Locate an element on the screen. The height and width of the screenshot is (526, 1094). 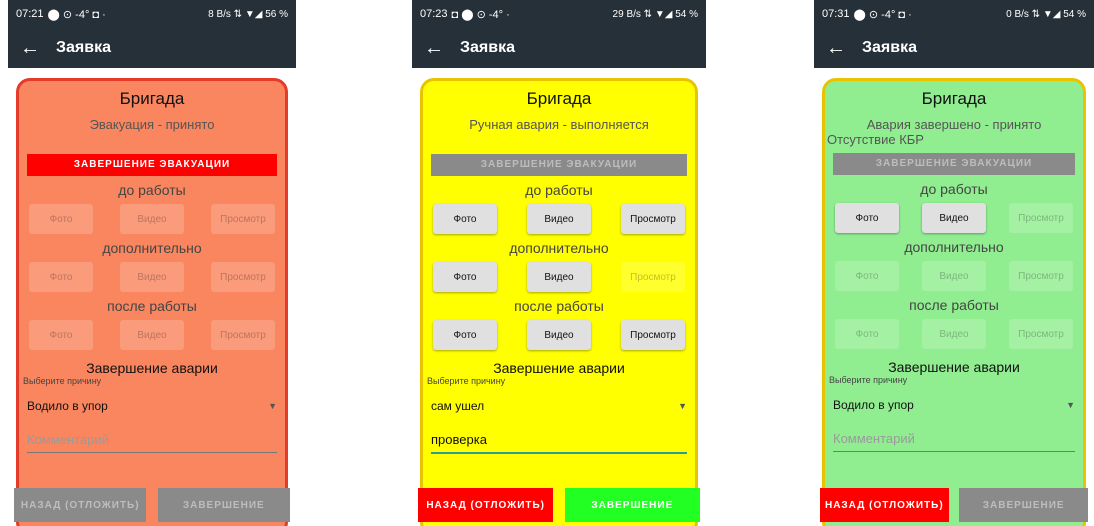
clock: 07:23 is located at coordinates (434, 14).